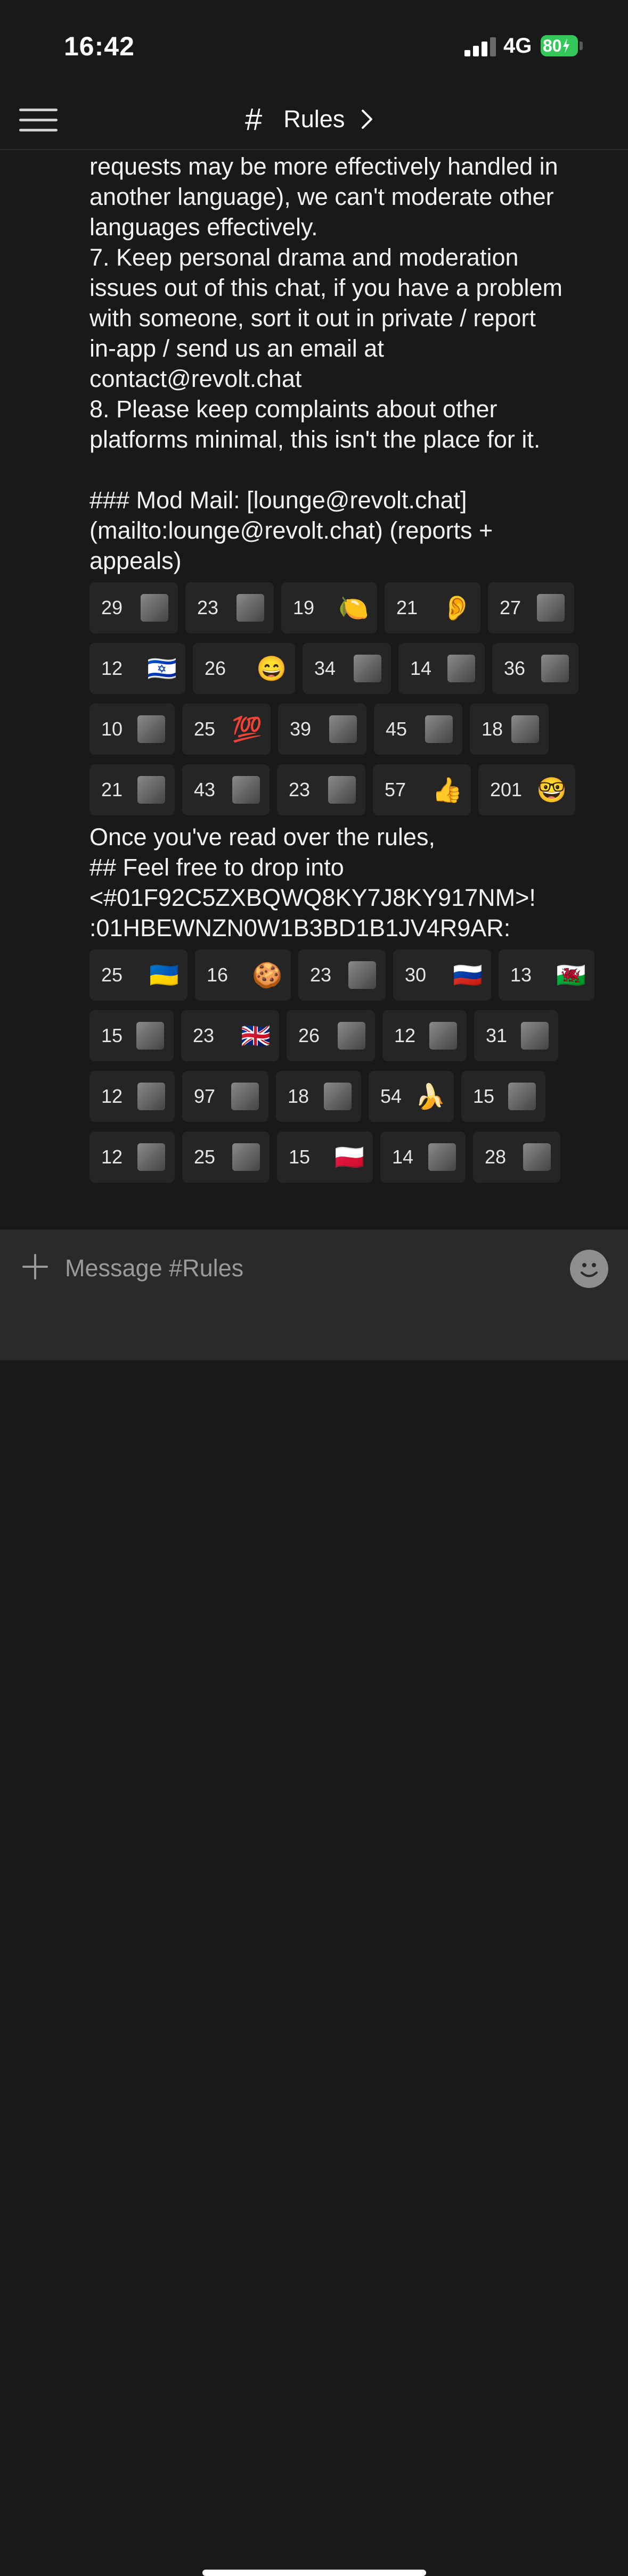  Describe the element at coordinates (218, 975) in the screenshot. I see `reaction-count: 16` at that location.